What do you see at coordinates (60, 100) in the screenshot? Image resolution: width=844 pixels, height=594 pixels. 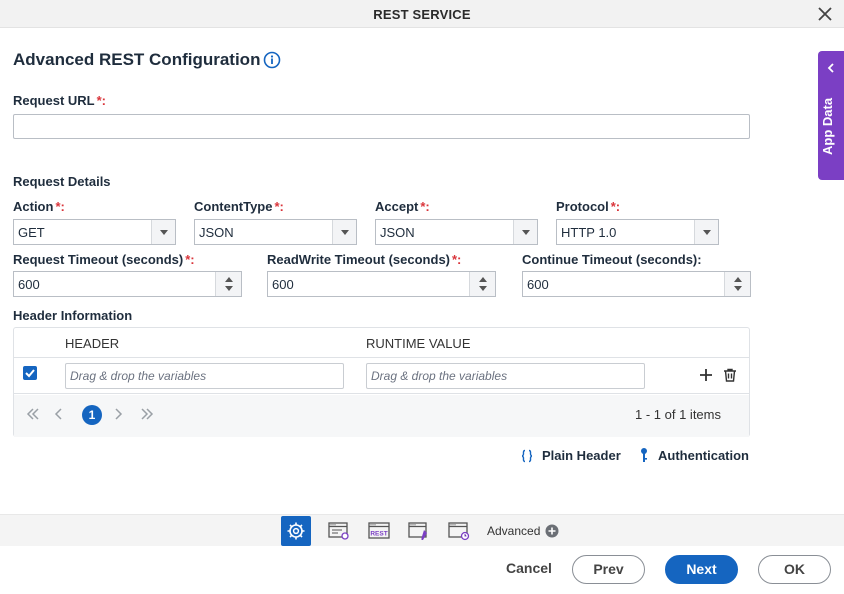 I see `request-url-label: Request URL *:` at bounding box center [60, 100].